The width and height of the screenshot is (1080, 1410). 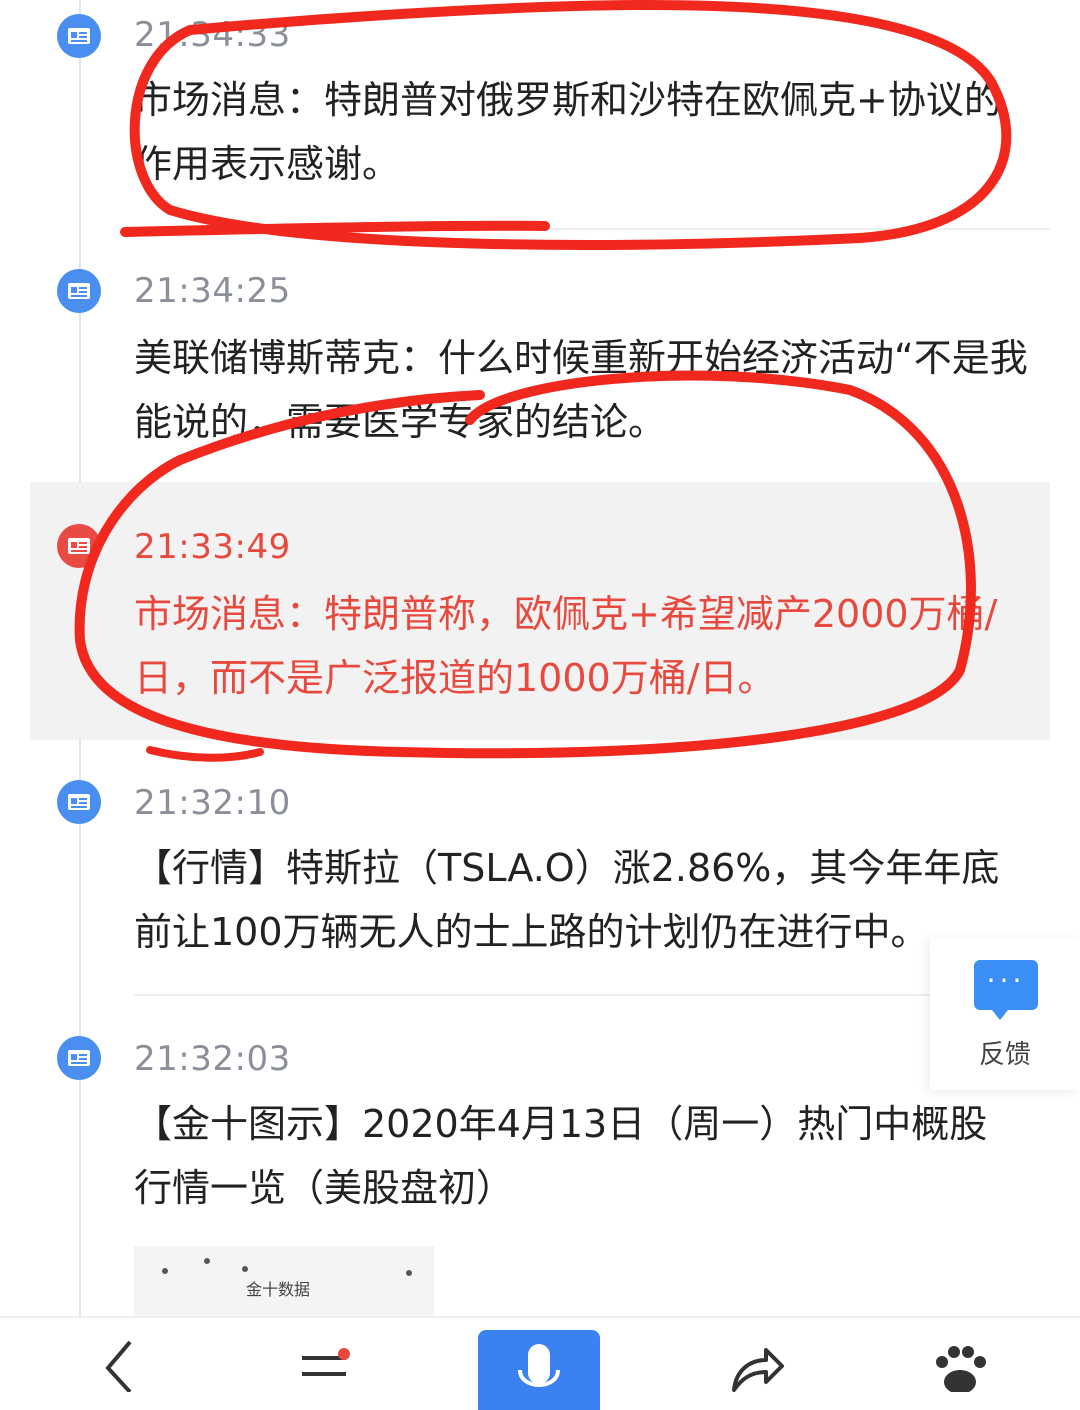 What do you see at coordinates (958, 1364) in the screenshot?
I see `paw-icon` at bounding box center [958, 1364].